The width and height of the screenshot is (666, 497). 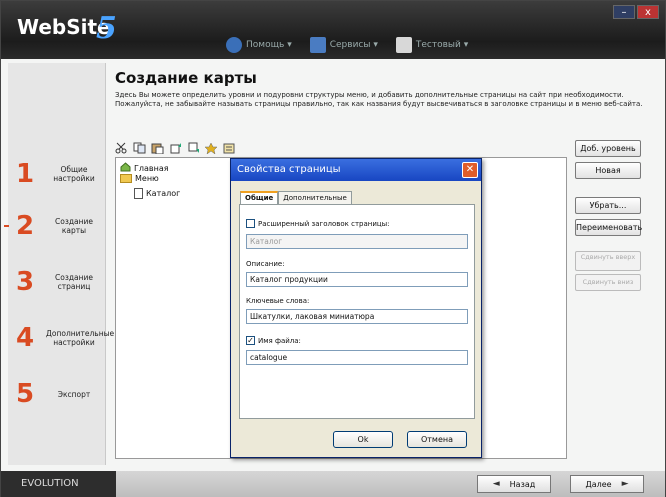 What do you see at coordinates (65, 338) in the screenshot?
I see `step-4: 4 Дополнительные настройки` at bounding box center [65, 338].